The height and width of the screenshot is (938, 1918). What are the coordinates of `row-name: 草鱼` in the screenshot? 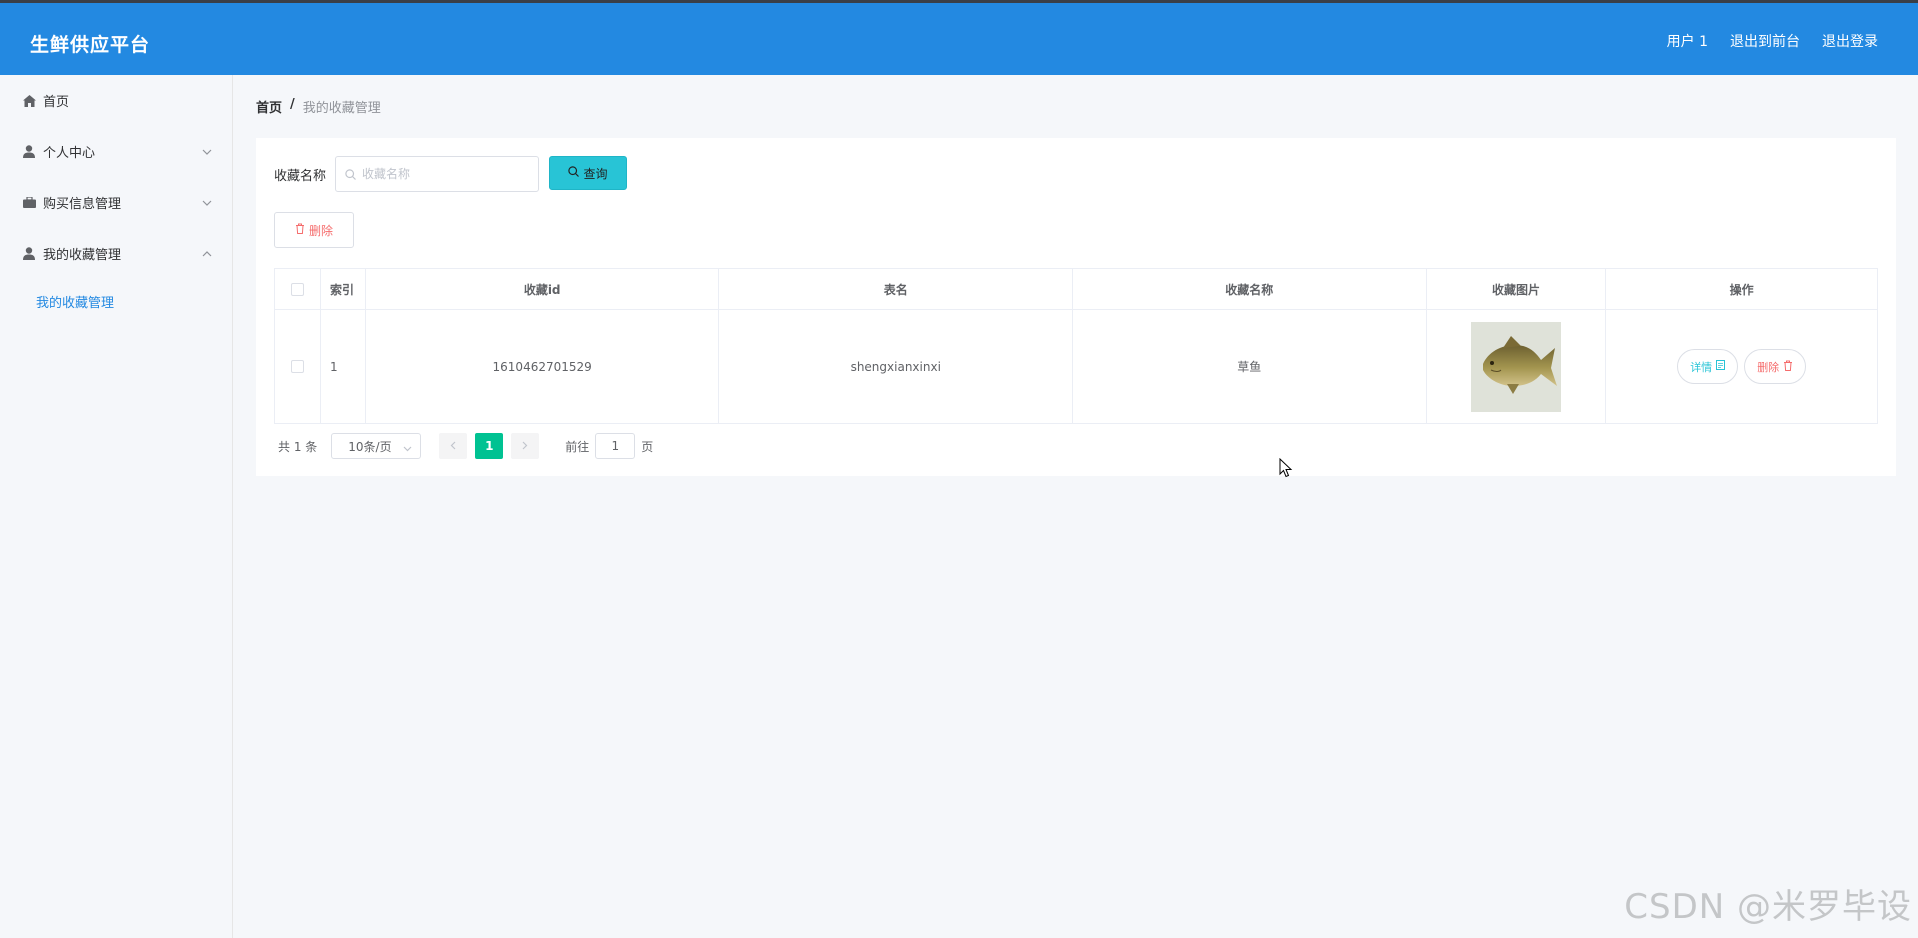 It's located at (1250, 366).